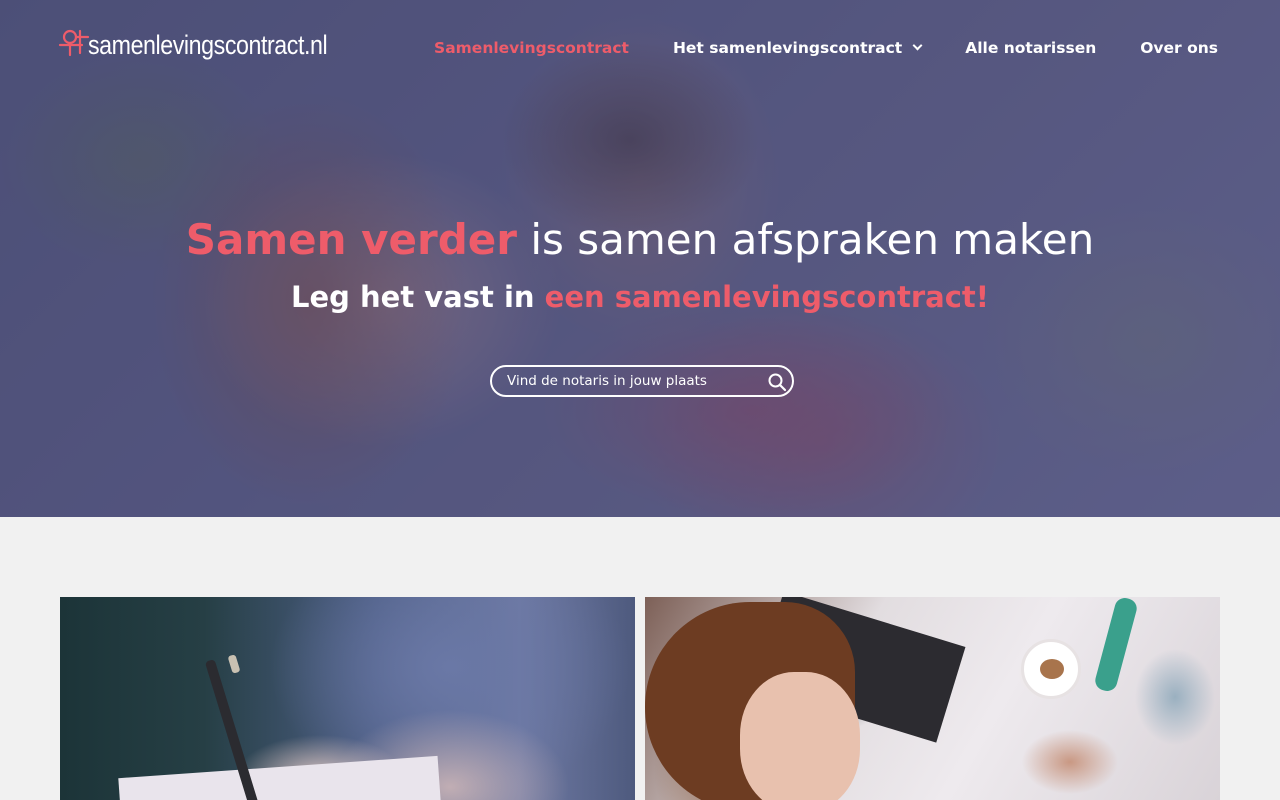 The height and width of the screenshot is (800, 1280). What do you see at coordinates (787, 48) in the screenshot?
I see `nav-item-label: Het samenlevingscontract` at bounding box center [787, 48].